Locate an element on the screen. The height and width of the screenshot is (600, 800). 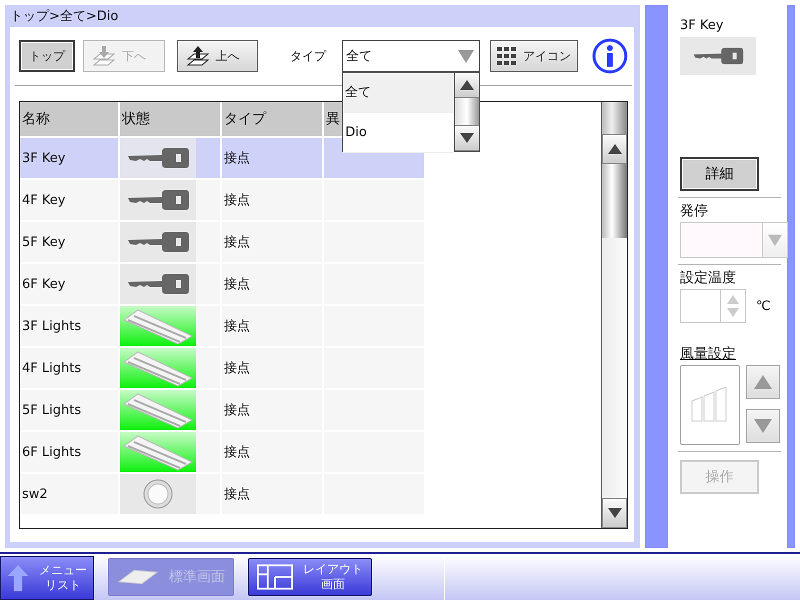
dropdown-option: 全て is located at coordinates (398, 93).